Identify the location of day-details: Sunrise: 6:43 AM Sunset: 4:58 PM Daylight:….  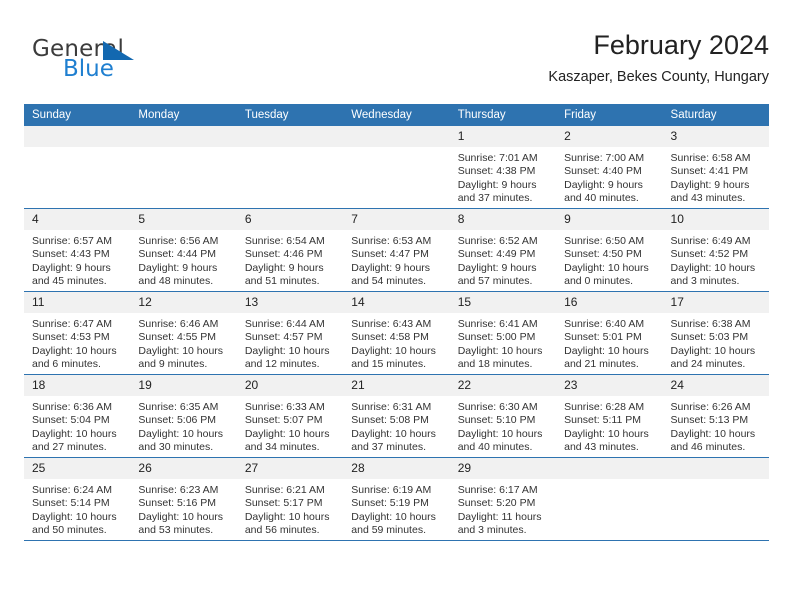
(396, 342).